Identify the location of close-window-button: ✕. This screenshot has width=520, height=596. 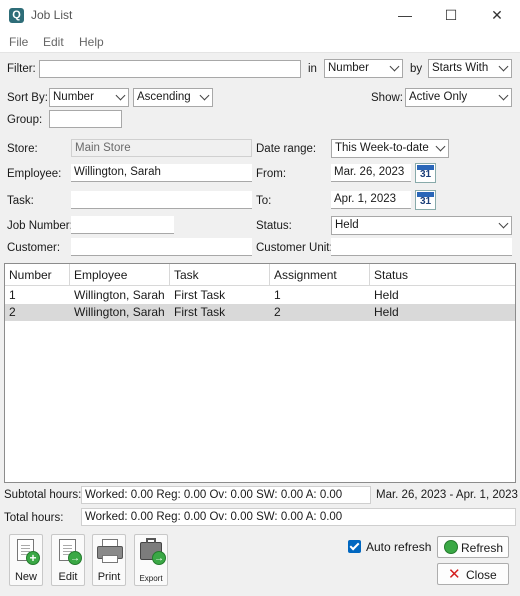
(497, 16).